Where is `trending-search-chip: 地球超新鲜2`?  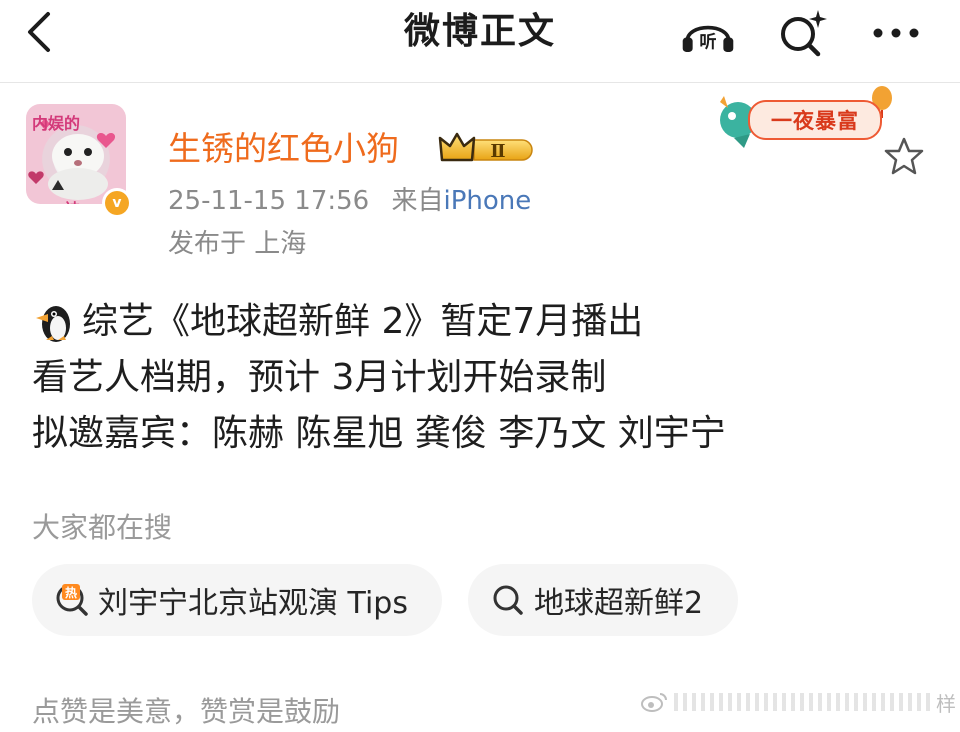 trending-search-chip: 地球超新鲜2 is located at coordinates (603, 600).